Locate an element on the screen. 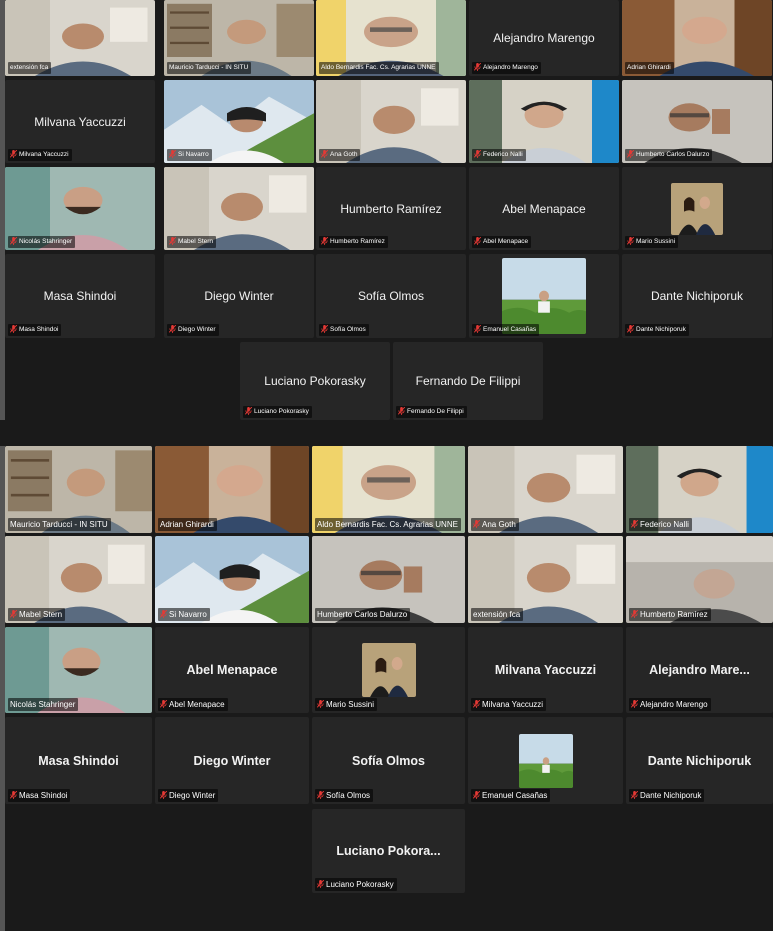  participant-tile-alejandro-marengo: Alejandro Mare... Alejandro Marengo is located at coordinates (699, 670).